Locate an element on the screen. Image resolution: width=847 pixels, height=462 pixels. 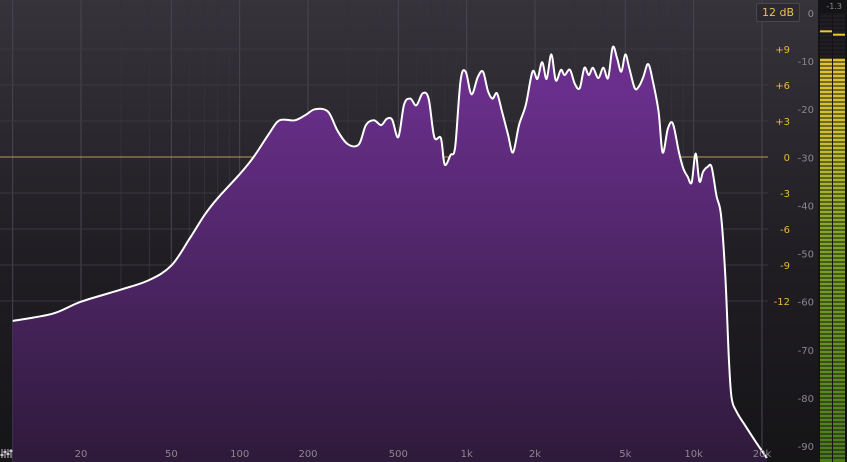
frequency-label: 1k is located at coordinates (467, 454).